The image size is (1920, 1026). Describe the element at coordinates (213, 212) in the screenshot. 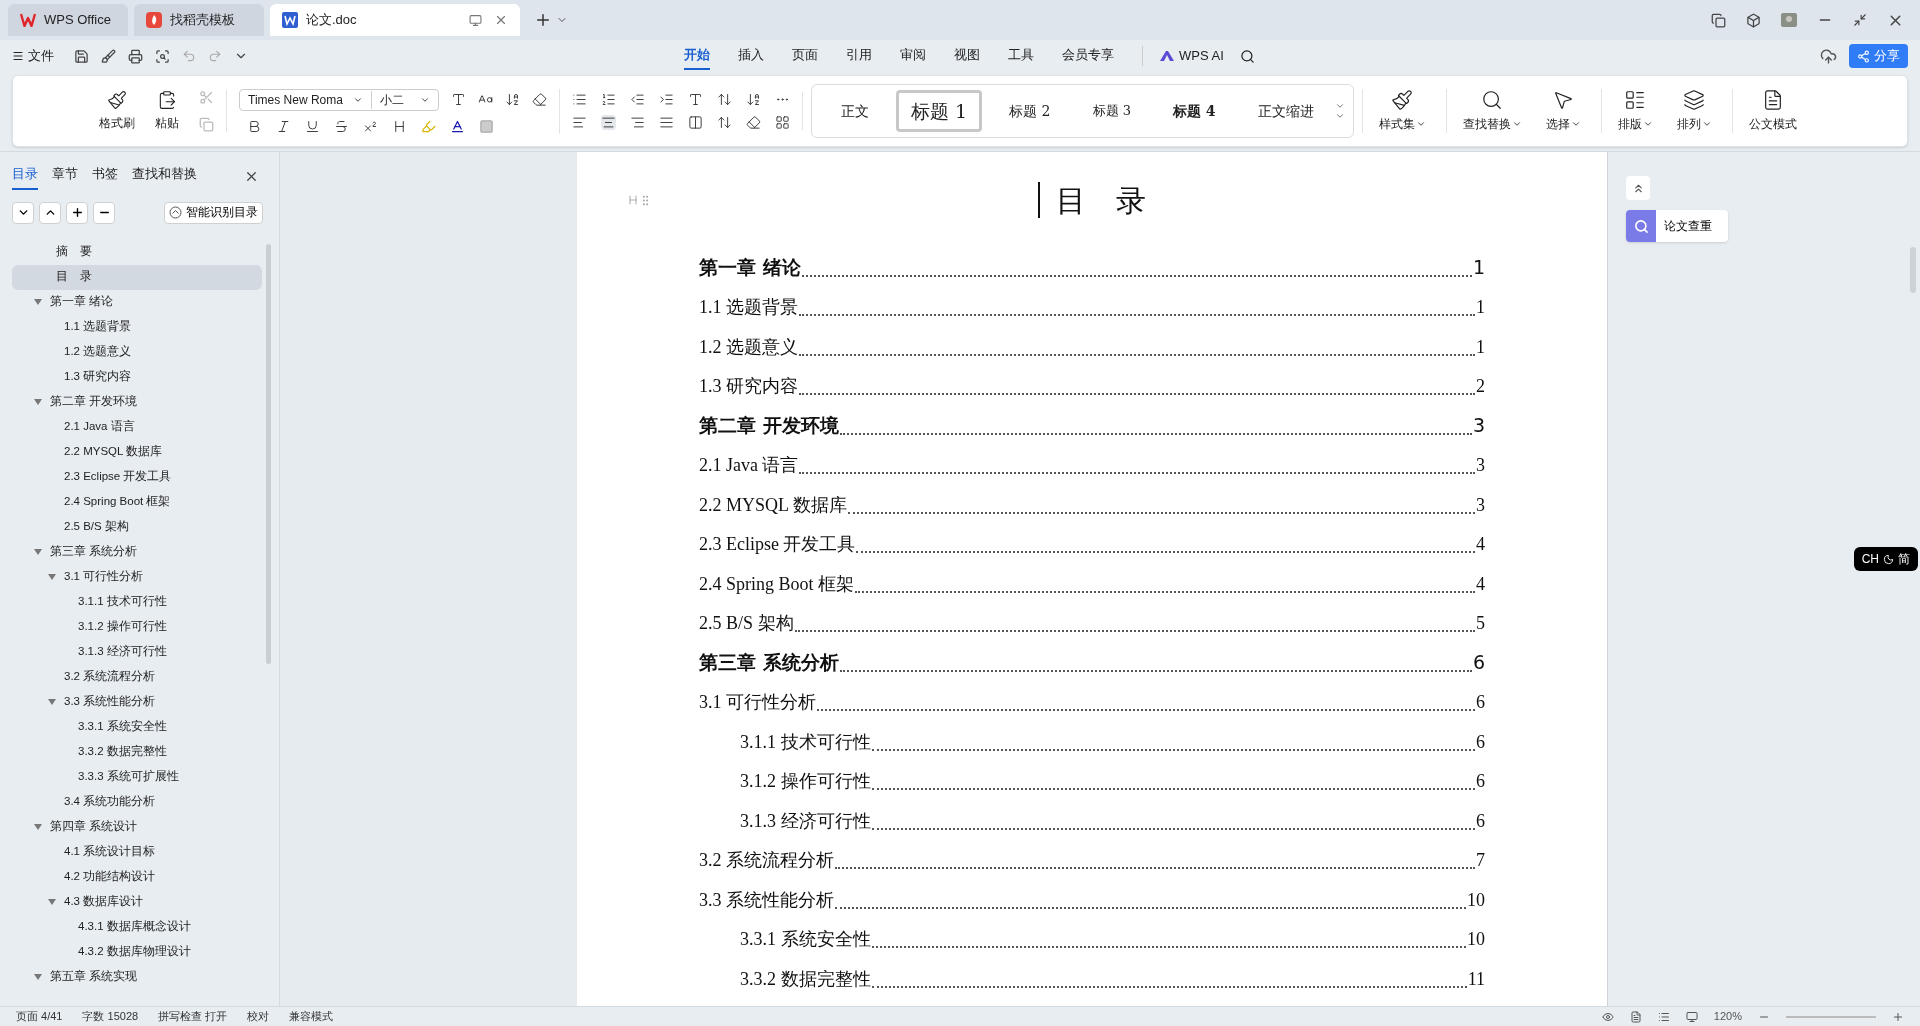

I see `smart-toc-button: 智能识别目录` at that location.